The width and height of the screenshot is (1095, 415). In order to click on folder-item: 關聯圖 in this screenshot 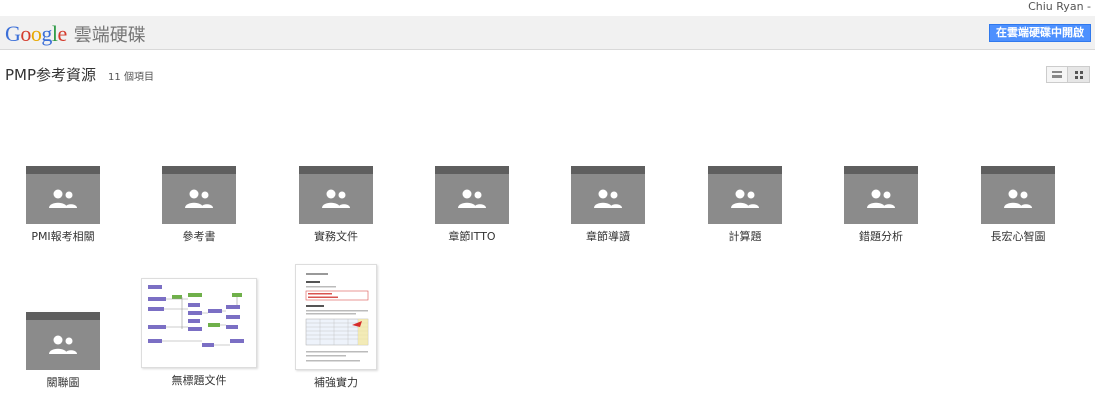, I will do `click(63, 351)`.